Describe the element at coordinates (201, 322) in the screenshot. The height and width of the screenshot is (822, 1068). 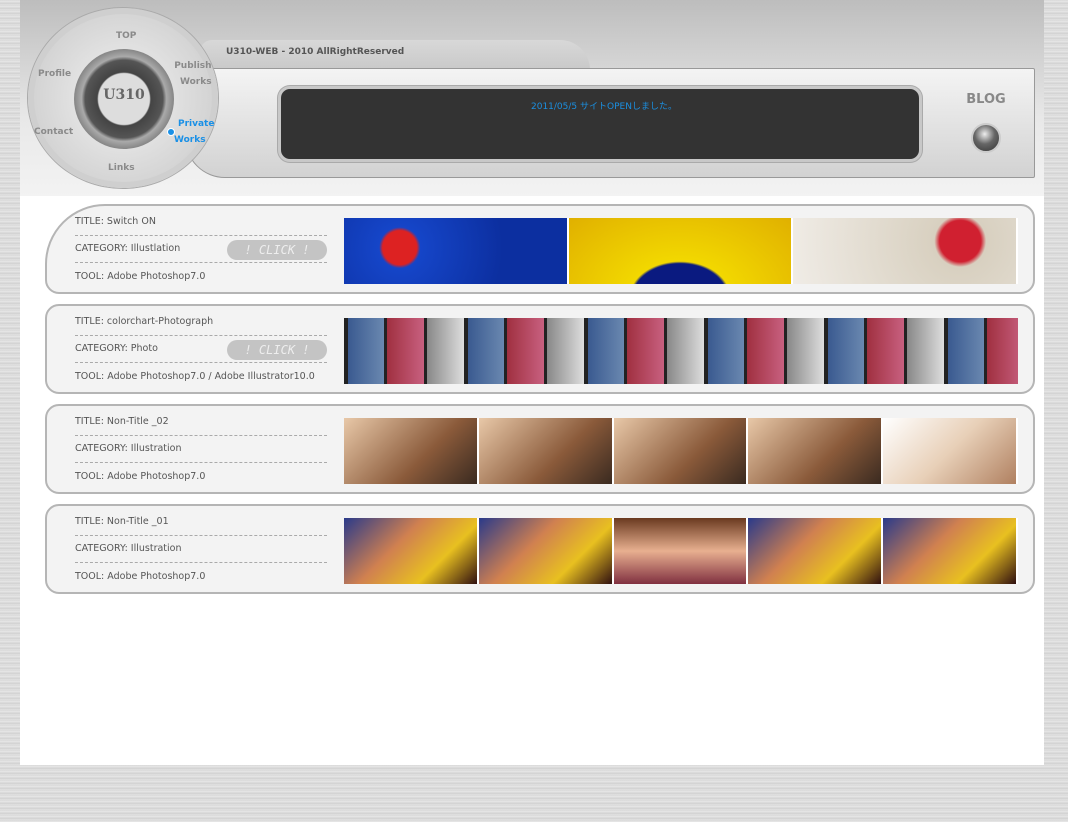
I see `work-title: TITLE: colorchart-Photograph` at that location.